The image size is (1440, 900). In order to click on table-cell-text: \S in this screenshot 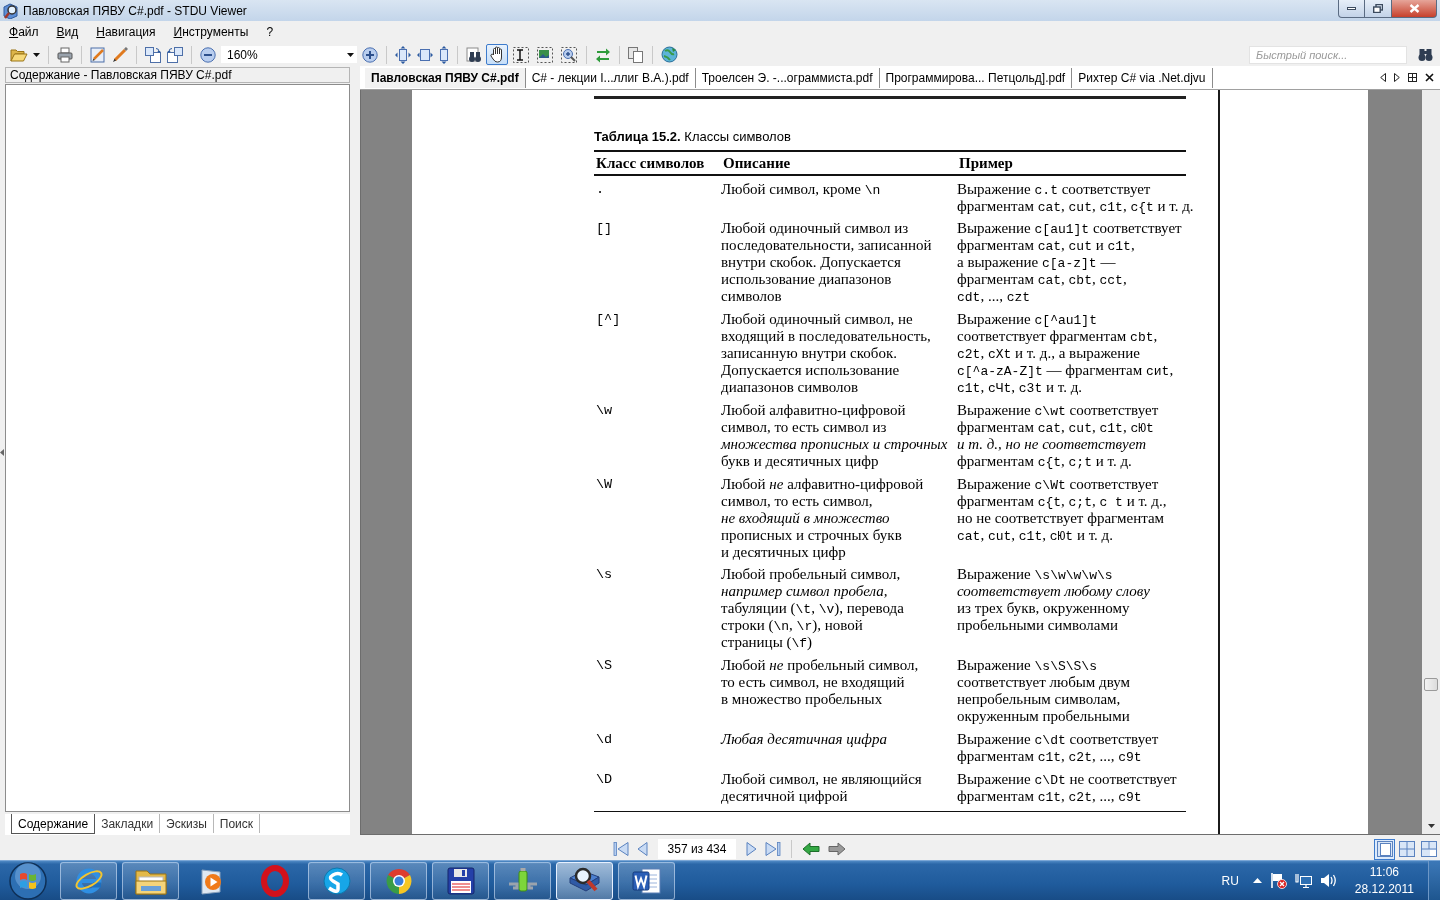, I will do `click(604, 666)`.